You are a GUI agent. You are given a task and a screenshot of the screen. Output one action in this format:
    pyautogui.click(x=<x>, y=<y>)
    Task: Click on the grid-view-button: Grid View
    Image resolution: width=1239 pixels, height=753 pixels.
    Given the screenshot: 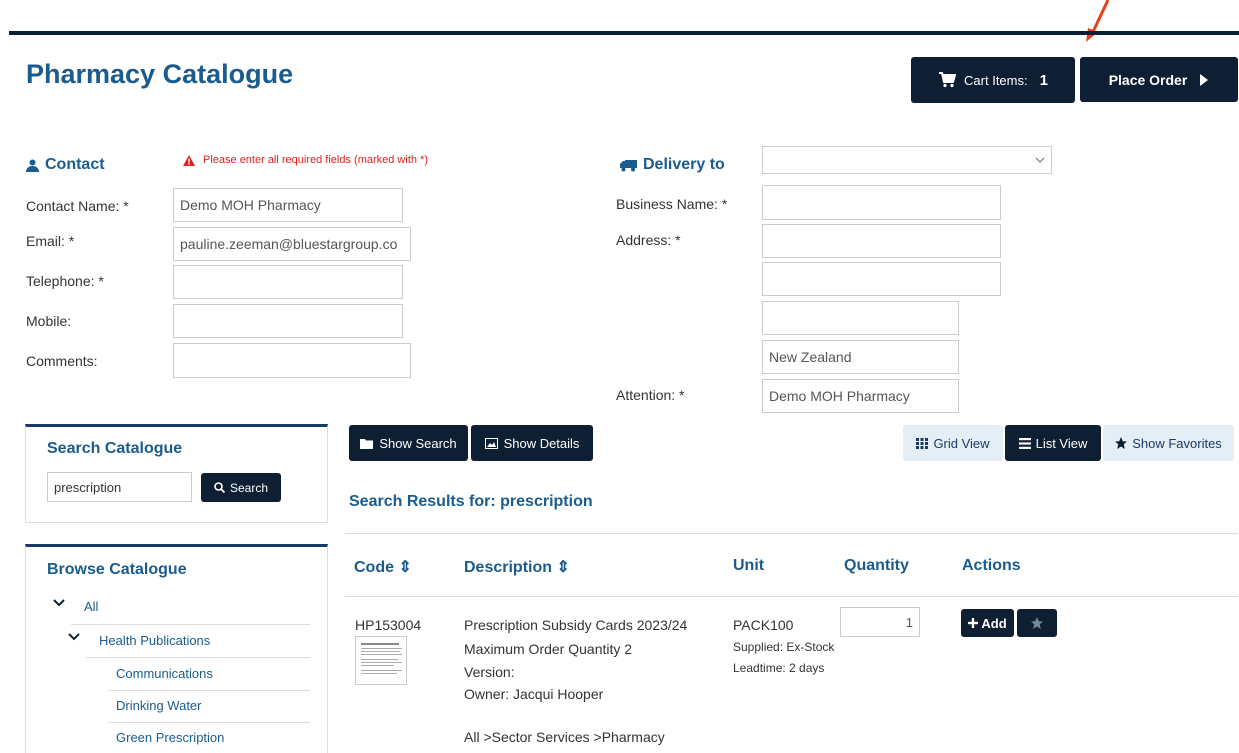 What is the action you would take?
    pyautogui.click(x=953, y=443)
    